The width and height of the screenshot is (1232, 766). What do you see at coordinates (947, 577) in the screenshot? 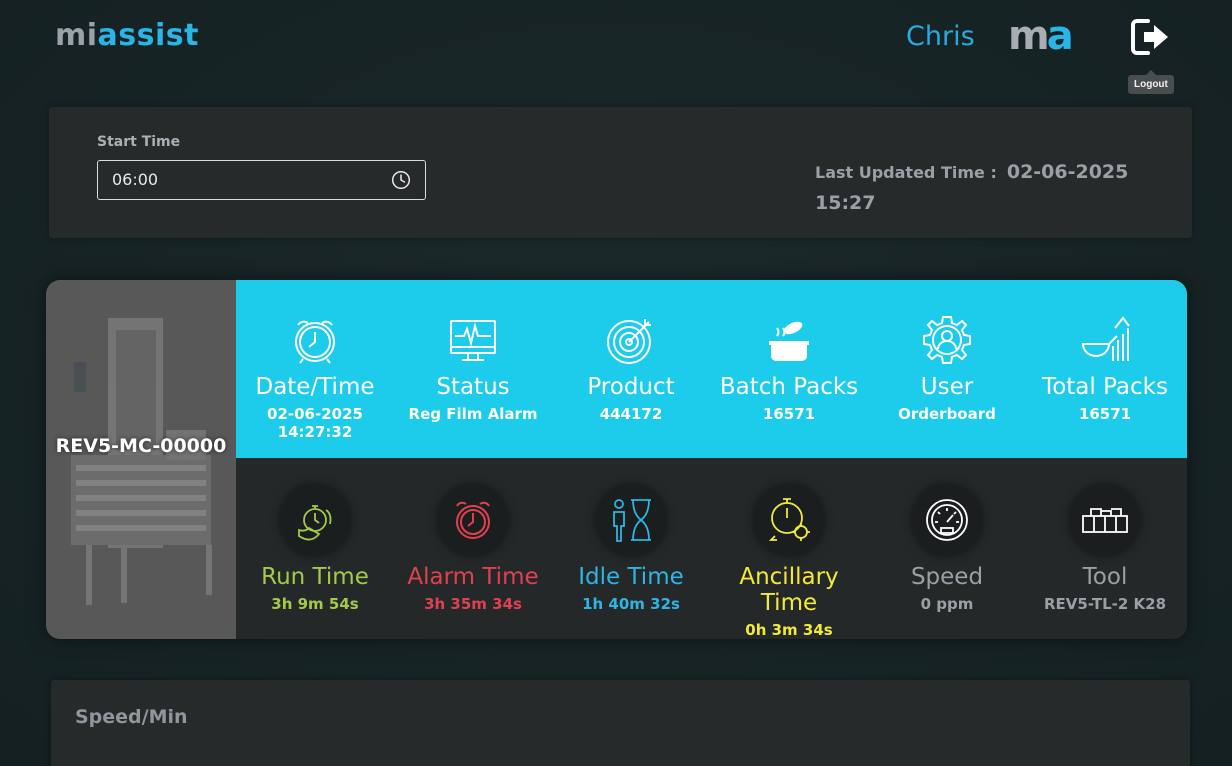
I see `stat-title: Speed` at bounding box center [947, 577].